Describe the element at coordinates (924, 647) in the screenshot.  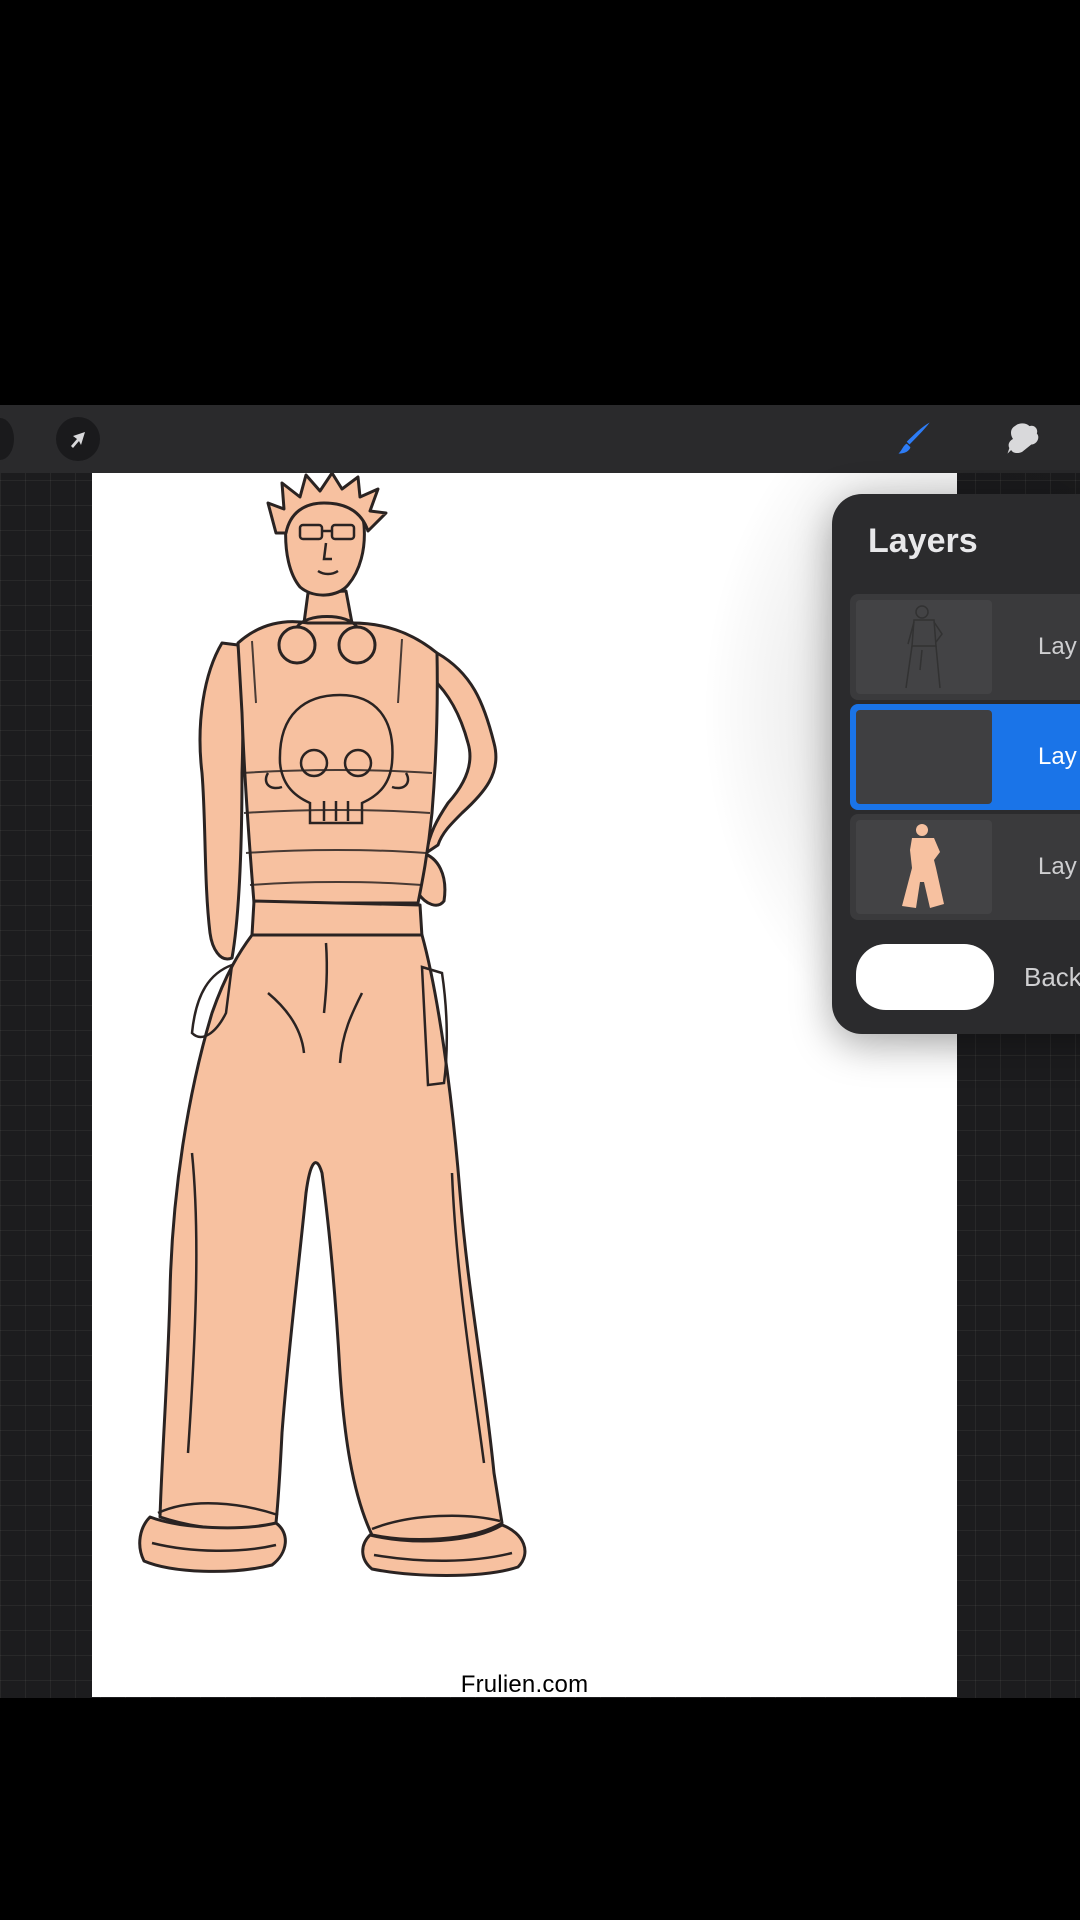
I see `sketch-thumbnail` at that location.